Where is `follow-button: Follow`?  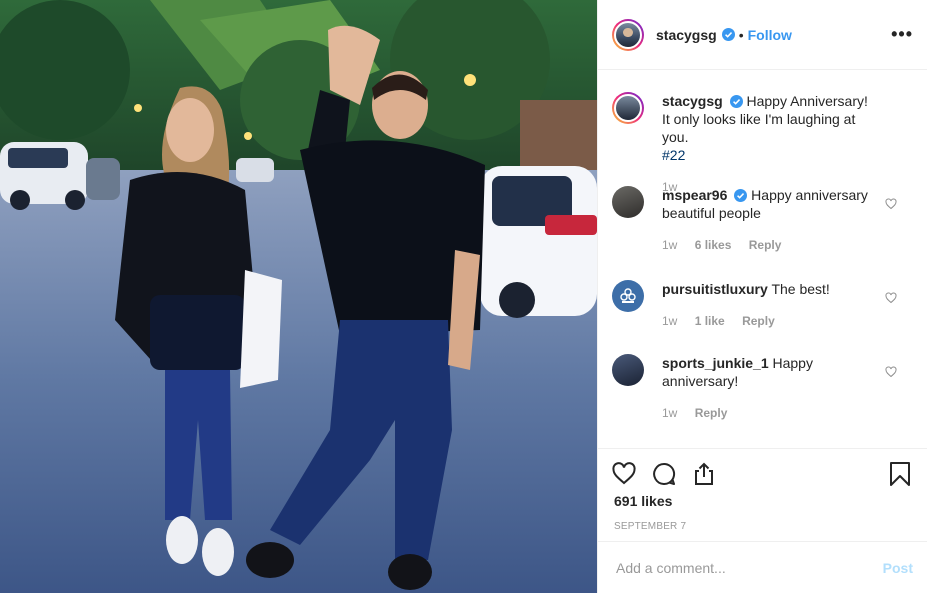 follow-button: Follow is located at coordinates (770, 35).